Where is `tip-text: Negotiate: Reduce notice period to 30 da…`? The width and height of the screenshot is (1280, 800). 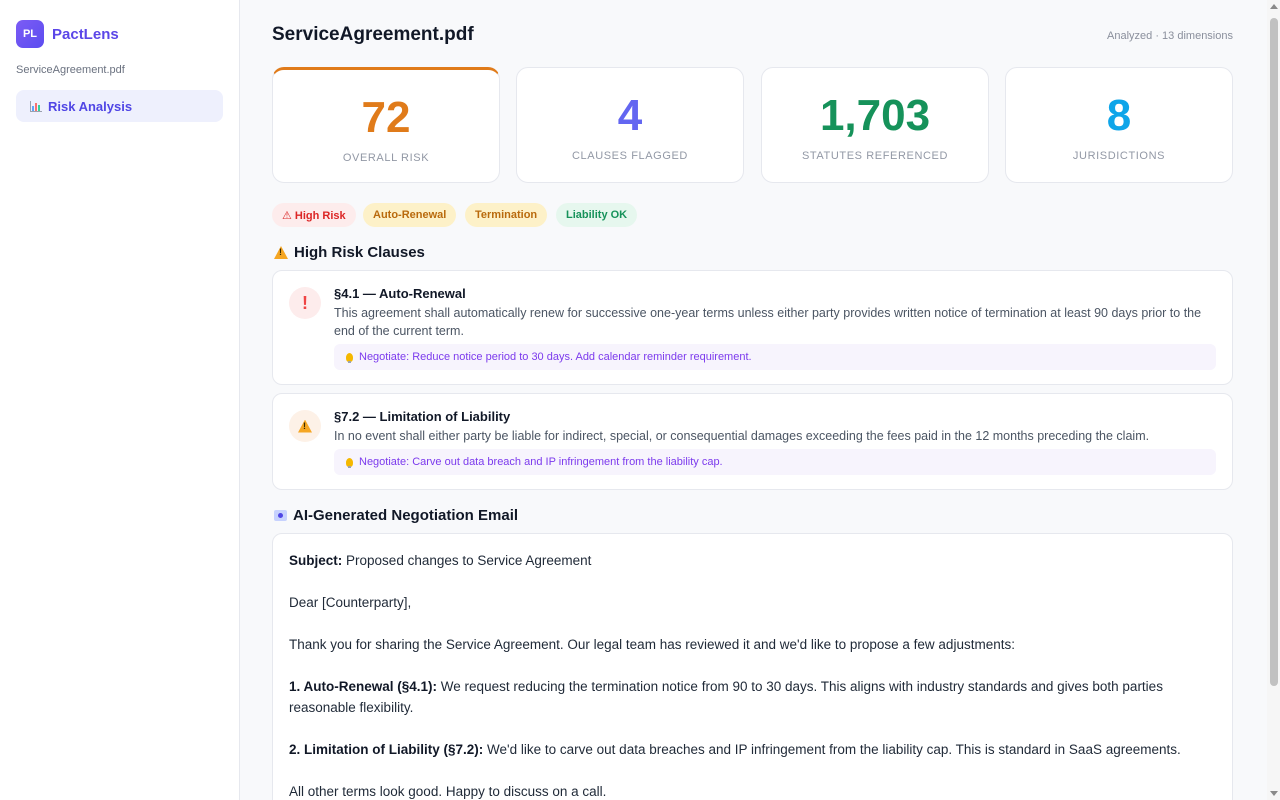
tip-text: Negotiate: Reduce notice period to 30 da… is located at coordinates (555, 357).